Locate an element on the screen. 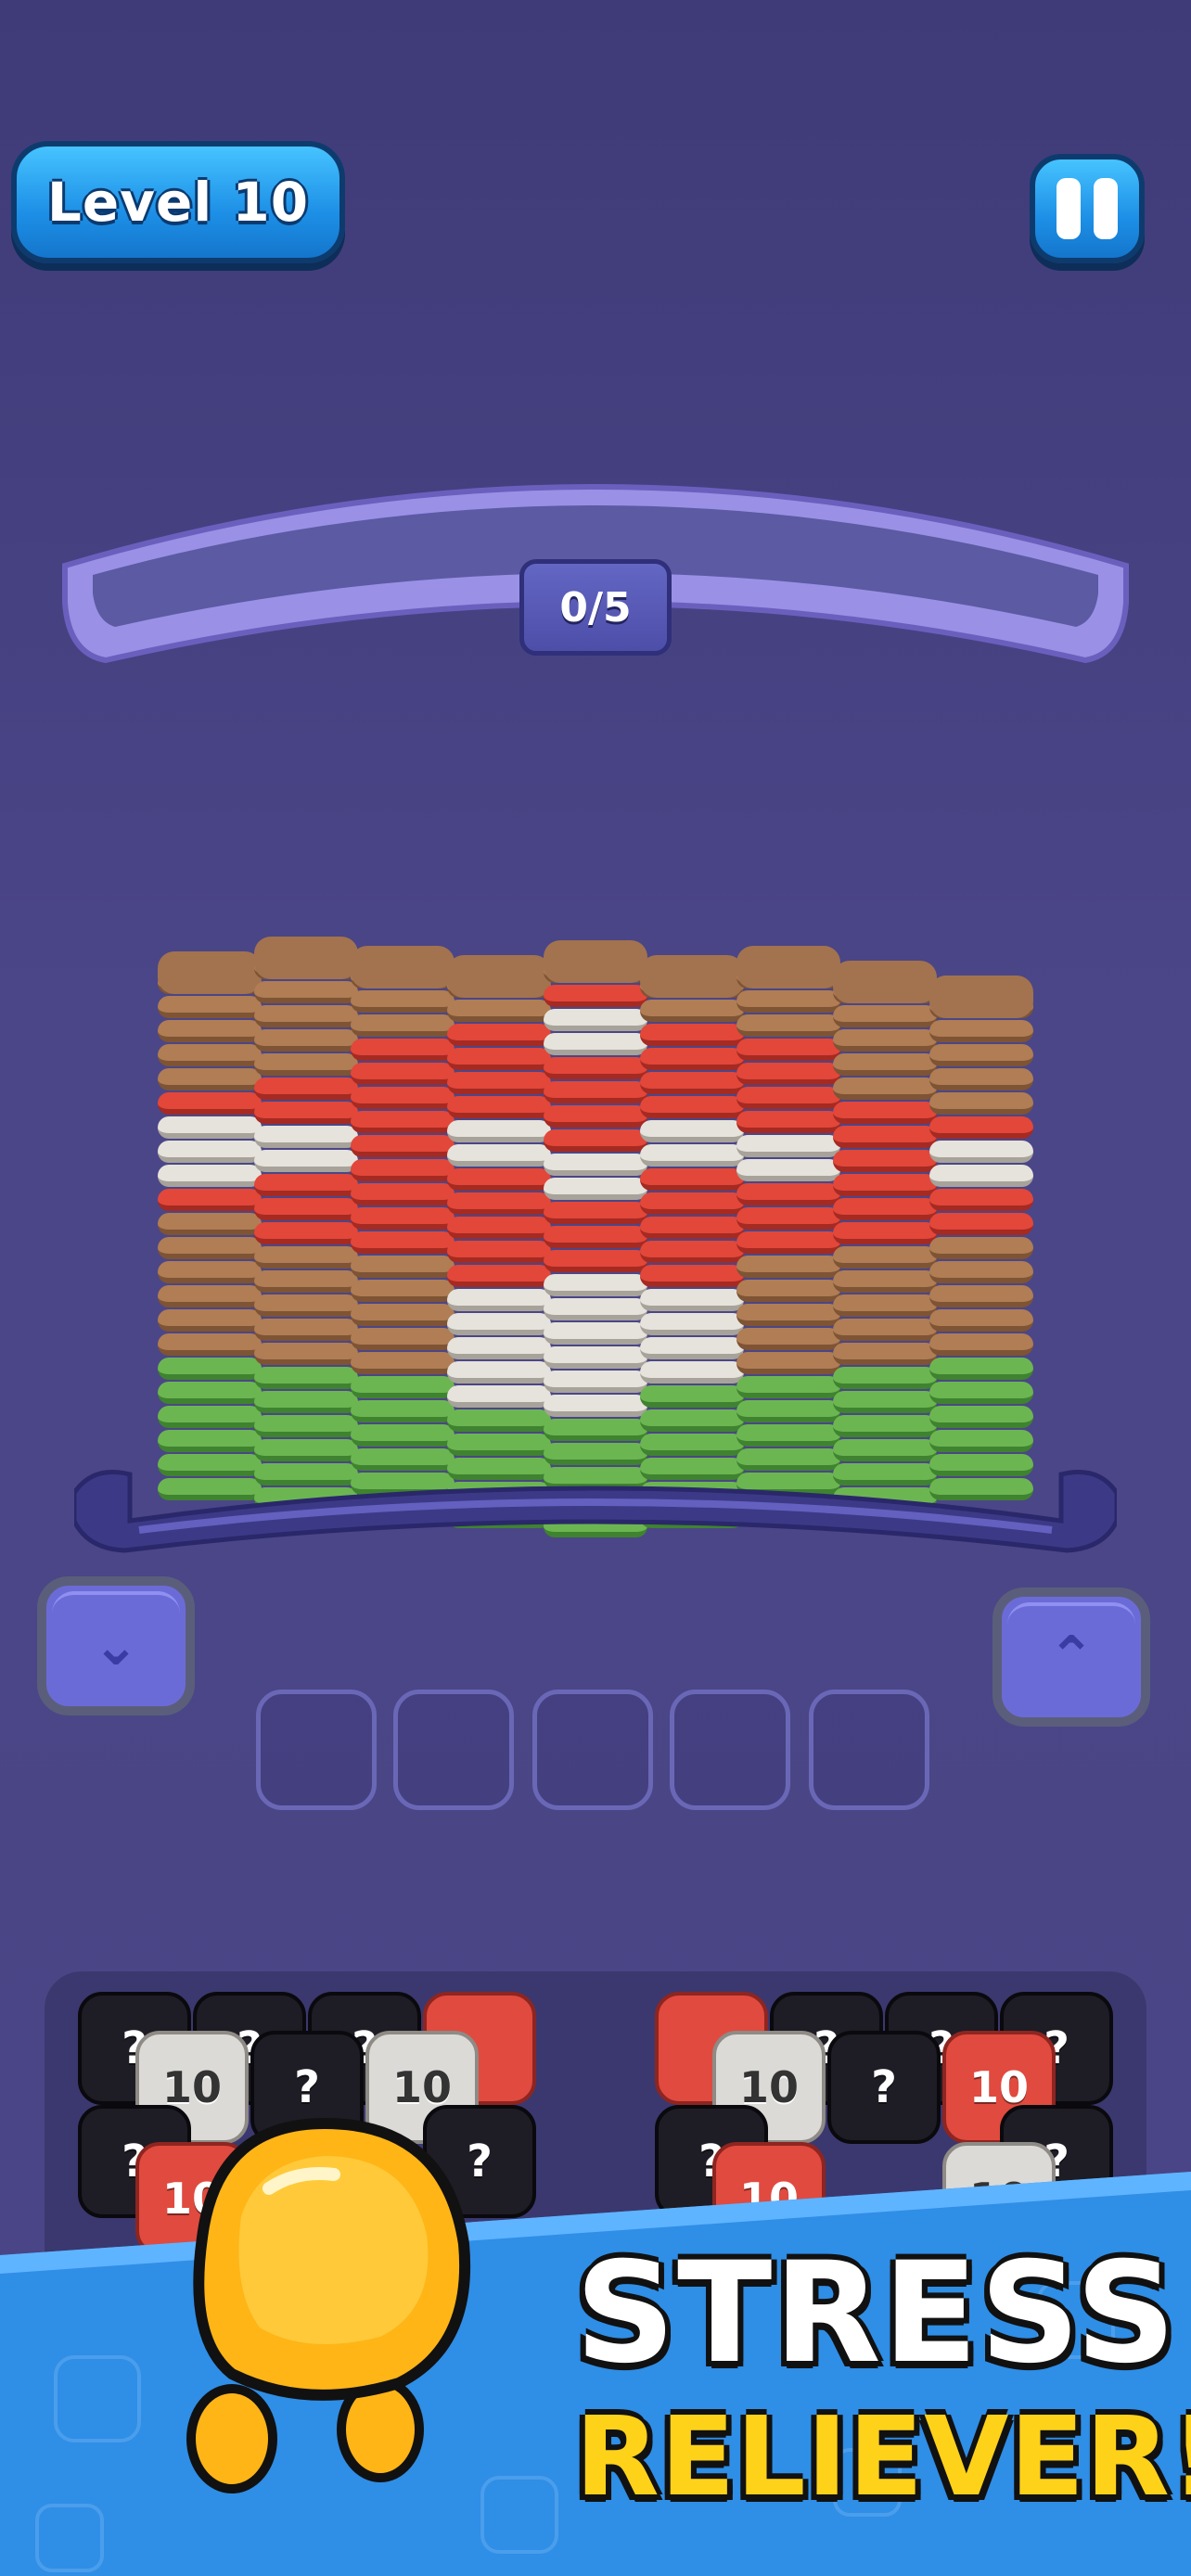  pause-icon-bar is located at coordinates (1106, 208).